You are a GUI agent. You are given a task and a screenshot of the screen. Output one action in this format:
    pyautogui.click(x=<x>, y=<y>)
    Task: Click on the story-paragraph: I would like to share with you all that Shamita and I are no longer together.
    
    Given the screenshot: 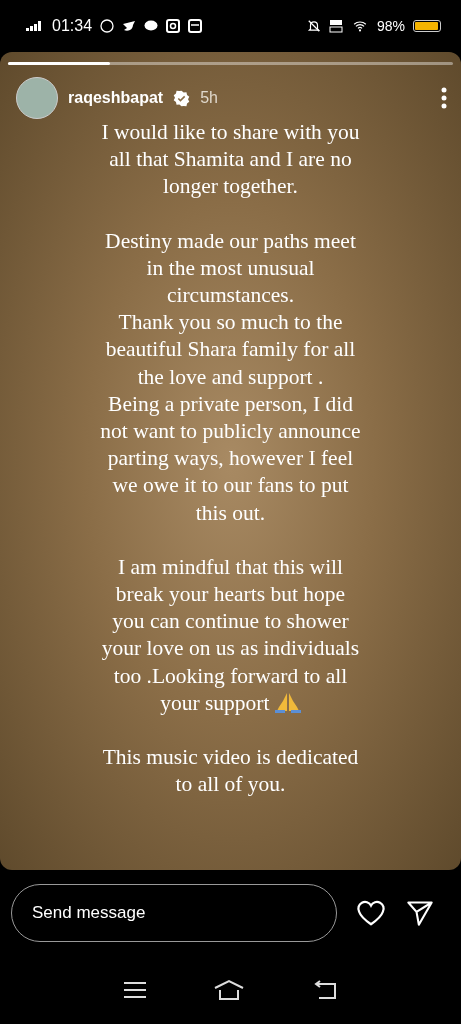 What is the action you would take?
    pyautogui.click(x=230, y=160)
    